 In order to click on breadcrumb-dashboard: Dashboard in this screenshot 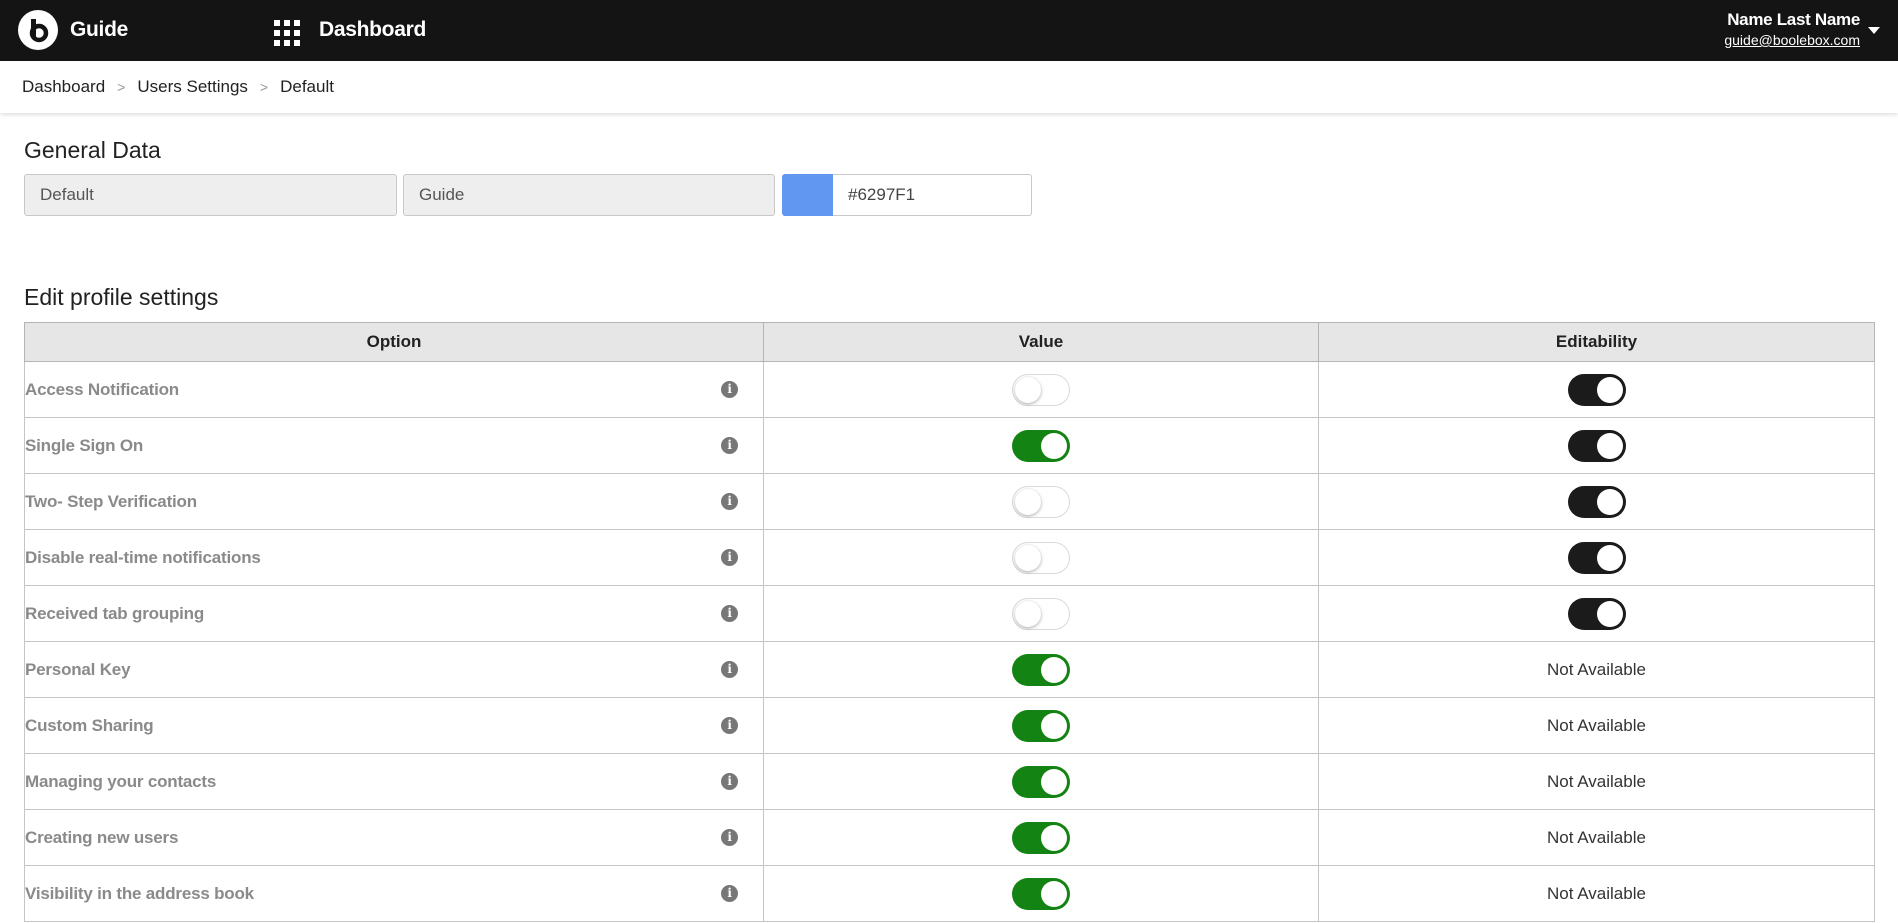, I will do `click(63, 87)`.